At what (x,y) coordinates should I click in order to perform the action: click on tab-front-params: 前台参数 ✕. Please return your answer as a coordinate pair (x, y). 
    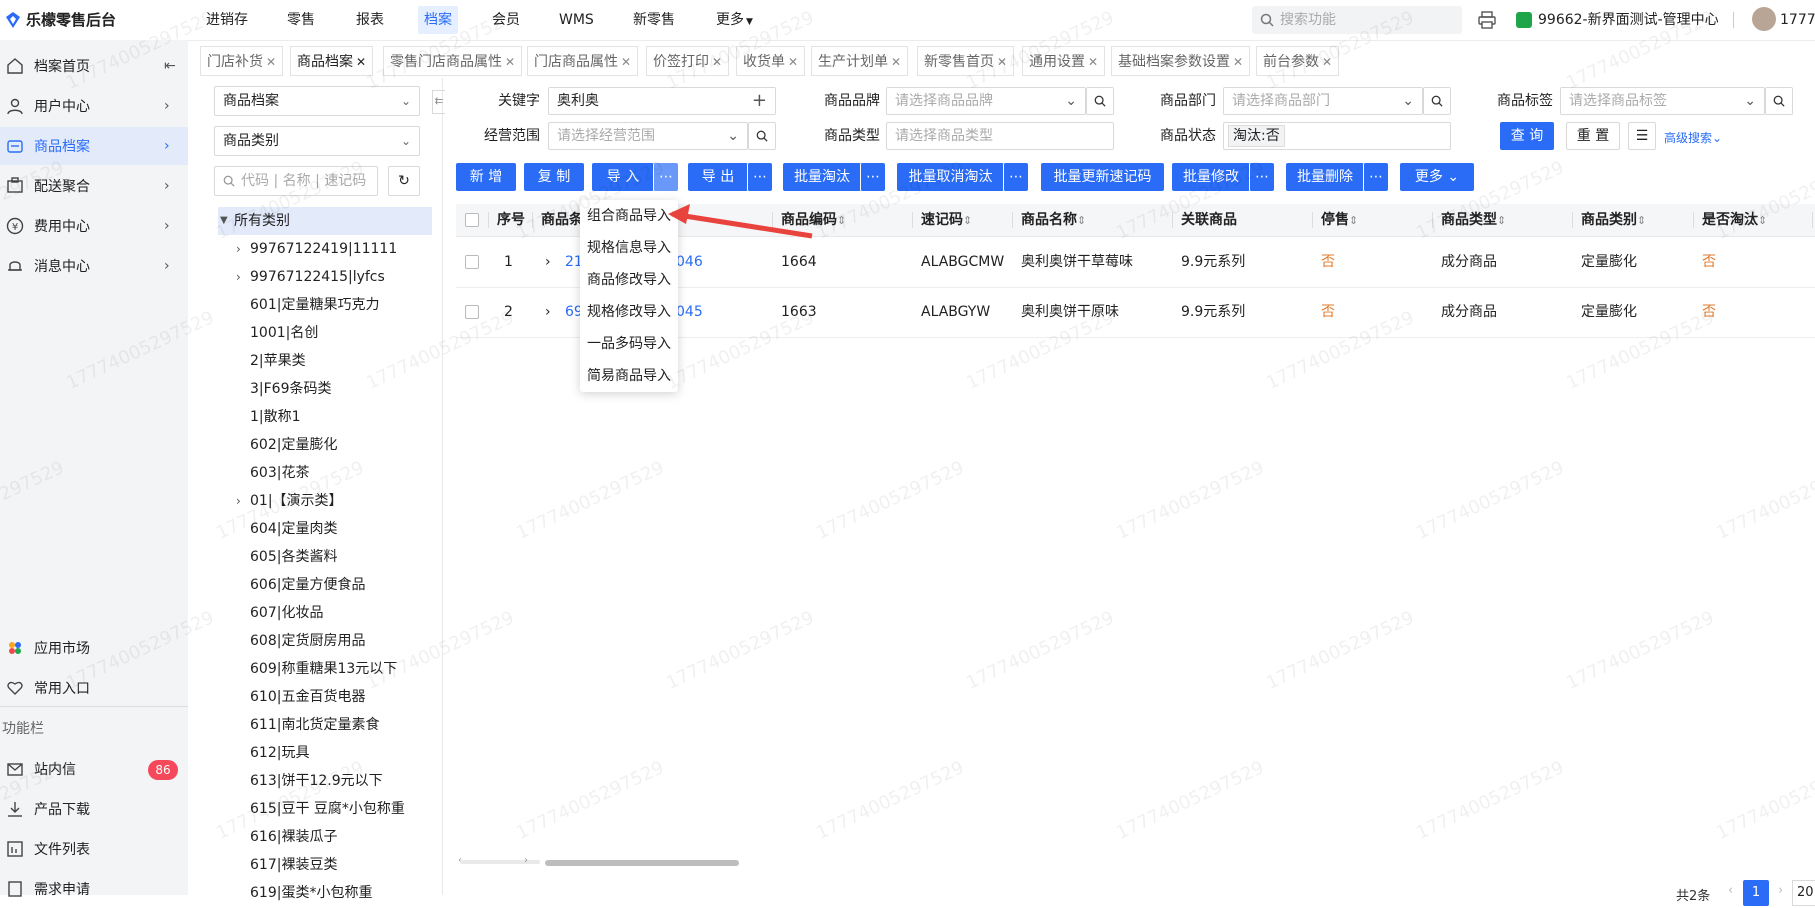
    Looking at the image, I should click on (1298, 61).